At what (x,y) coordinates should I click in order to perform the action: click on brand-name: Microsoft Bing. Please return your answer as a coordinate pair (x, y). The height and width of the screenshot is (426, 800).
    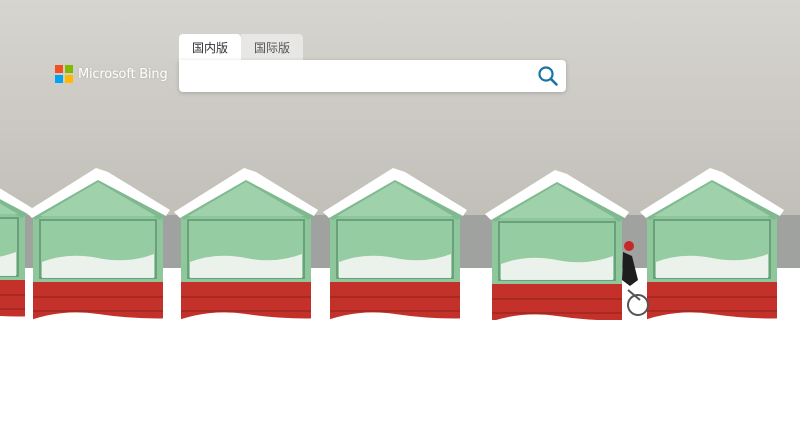
    Looking at the image, I should click on (123, 74).